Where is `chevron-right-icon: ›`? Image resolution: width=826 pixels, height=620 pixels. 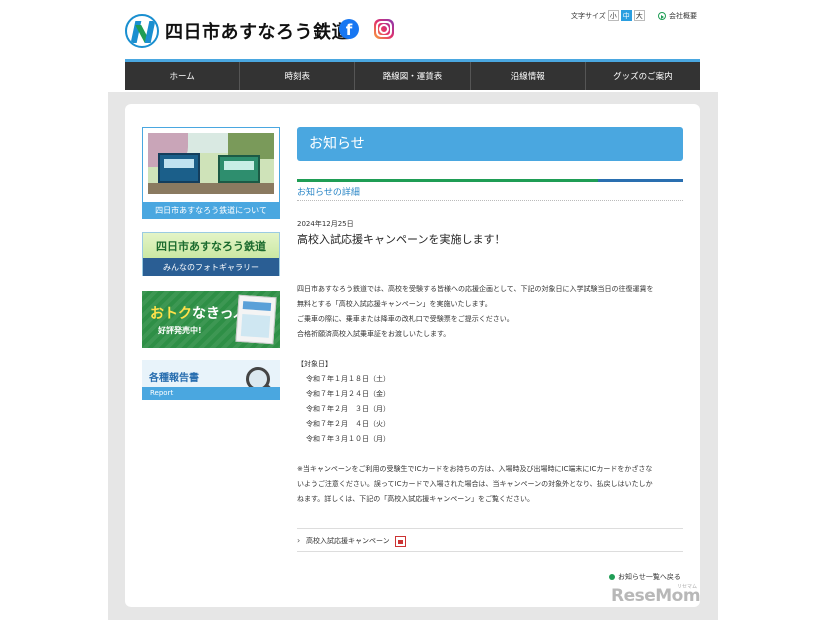 chevron-right-icon: › is located at coordinates (299, 540).